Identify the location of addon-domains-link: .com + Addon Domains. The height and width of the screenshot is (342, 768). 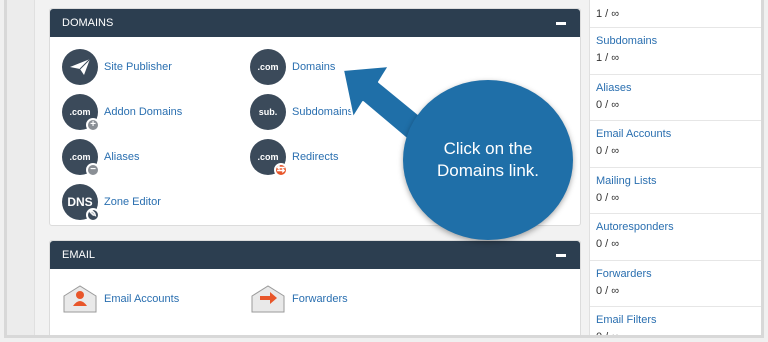
(122, 113).